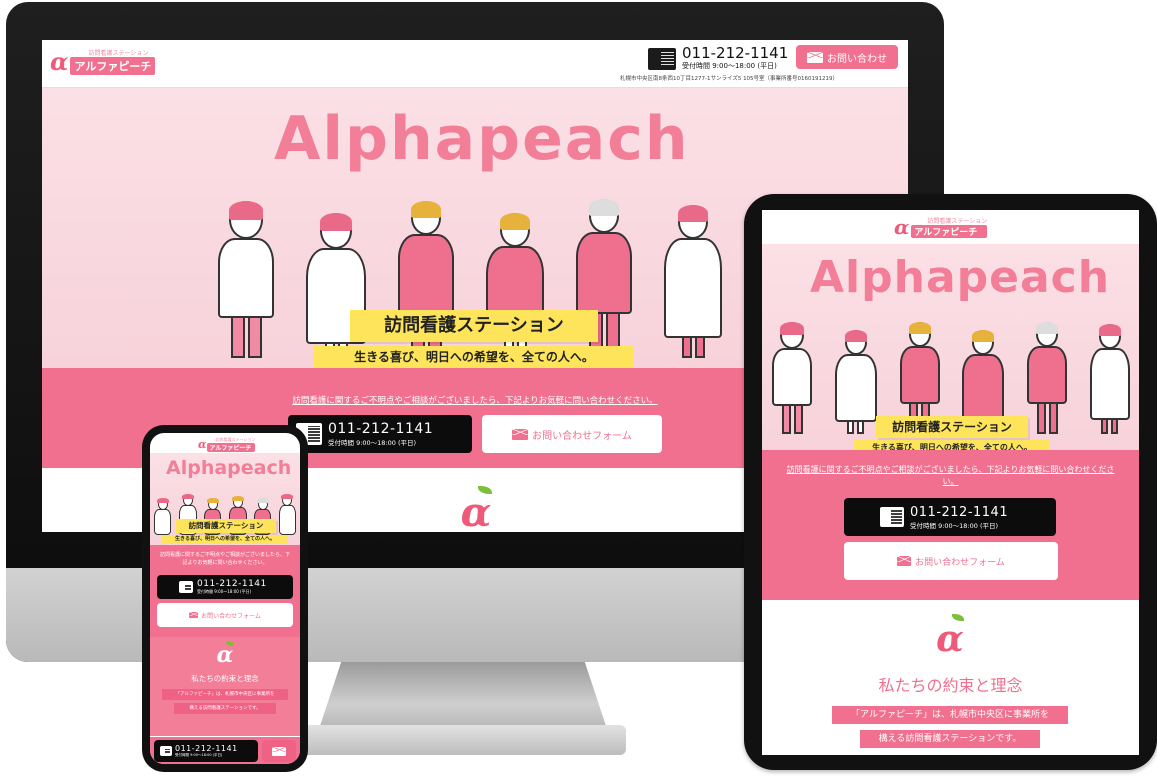  What do you see at coordinates (381, 429) in the screenshot?
I see `contact-tel-number: 011-212-1141` at bounding box center [381, 429].